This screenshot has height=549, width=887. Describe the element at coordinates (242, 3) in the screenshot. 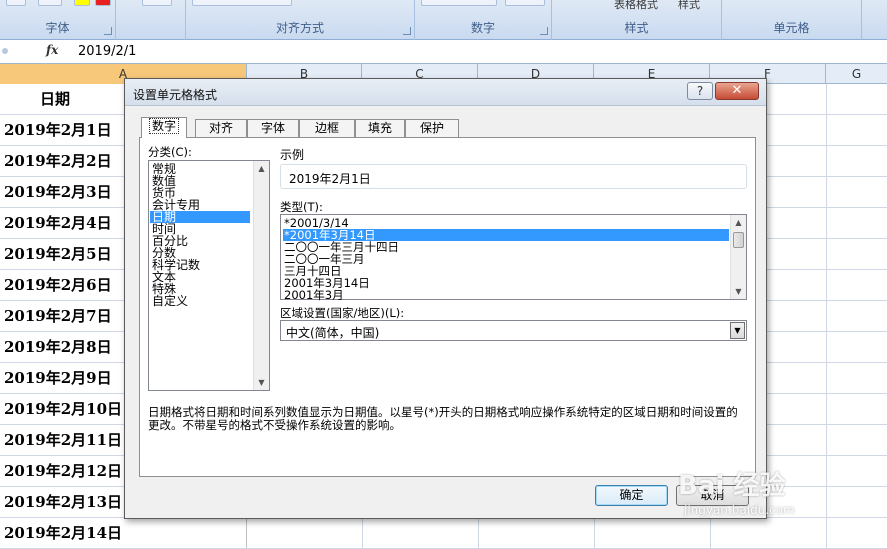

I see `ribbon-align-buttons` at that location.